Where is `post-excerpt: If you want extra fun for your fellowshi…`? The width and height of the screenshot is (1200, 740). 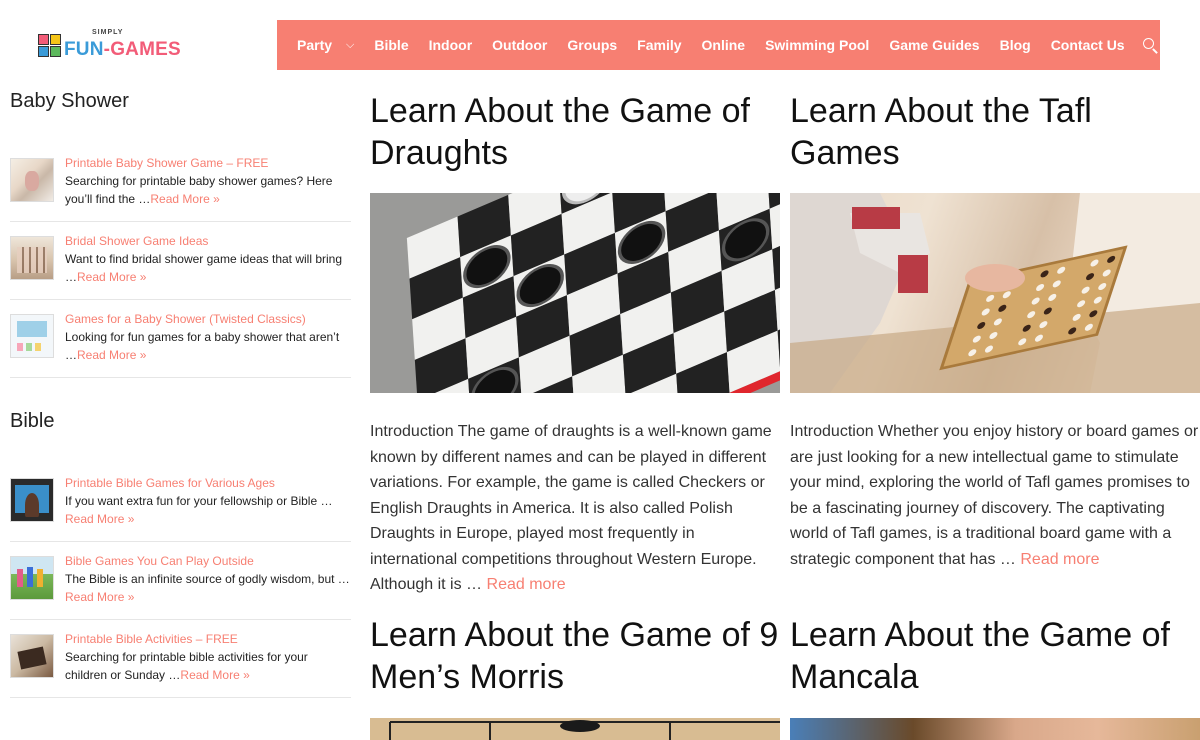
post-excerpt: If you want extra fun for your fellowshi… is located at coordinates (199, 501).